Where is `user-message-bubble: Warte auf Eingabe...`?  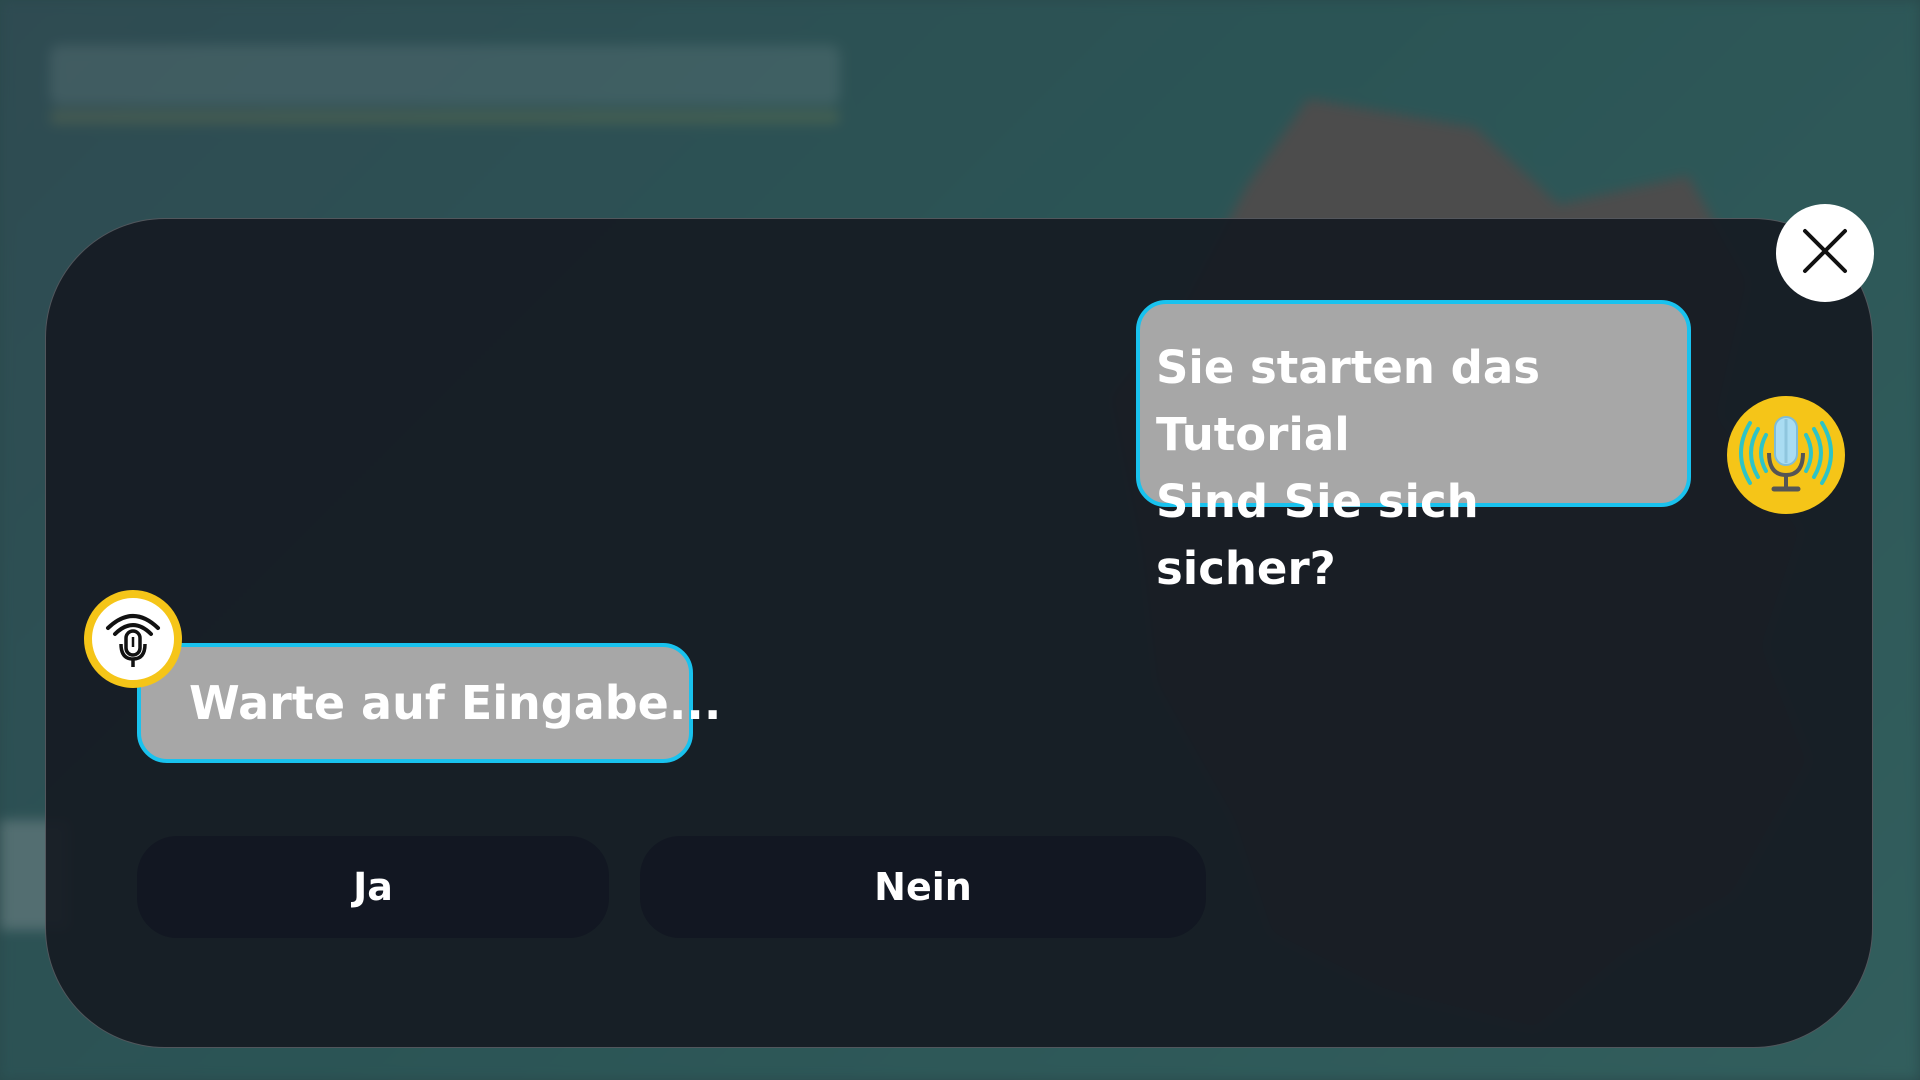 user-message-bubble: Warte auf Eingabe... is located at coordinates (429, 703).